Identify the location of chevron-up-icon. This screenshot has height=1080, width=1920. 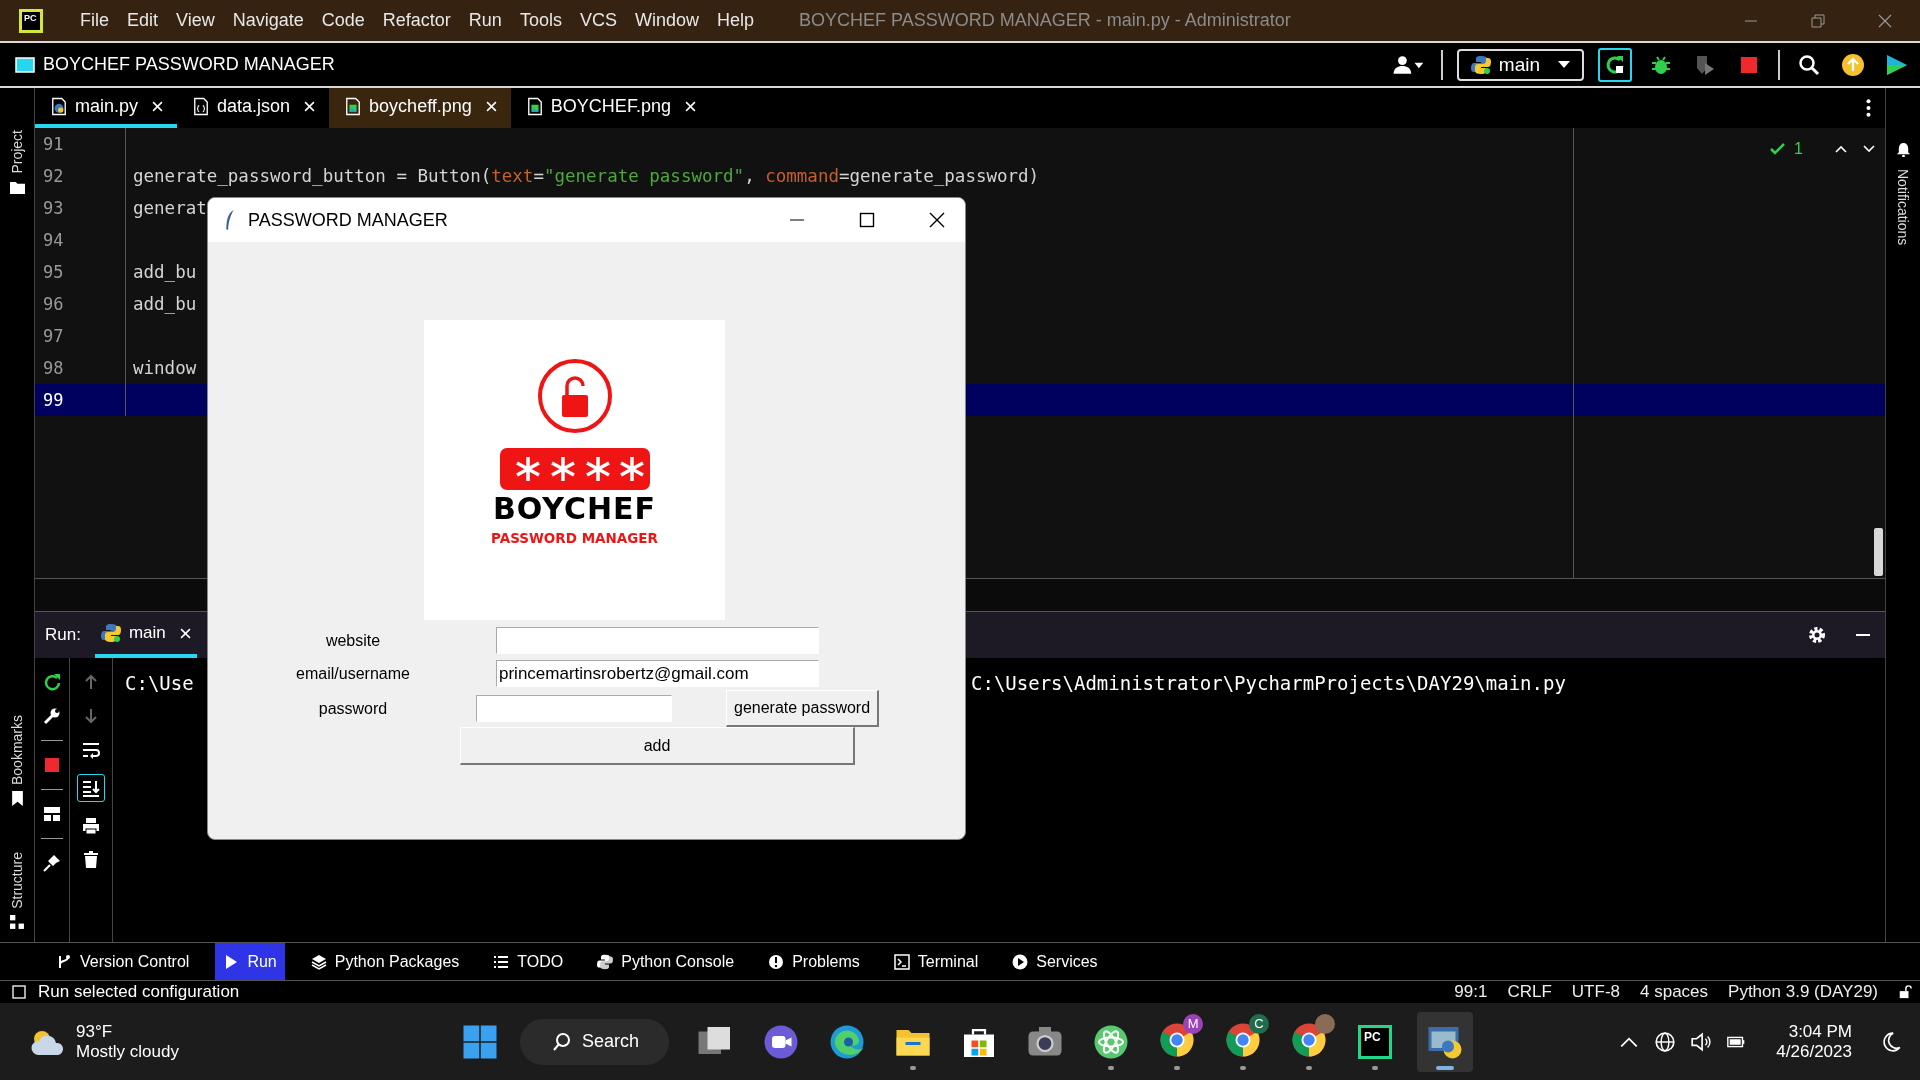
(1841, 149).